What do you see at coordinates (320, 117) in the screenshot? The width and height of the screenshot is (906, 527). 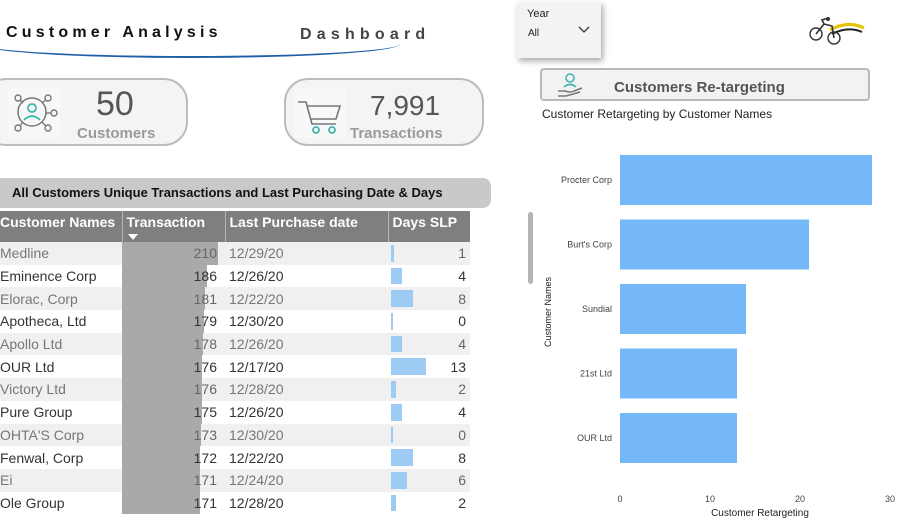 I see `shopping-cart-icon` at bounding box center [320, 117].